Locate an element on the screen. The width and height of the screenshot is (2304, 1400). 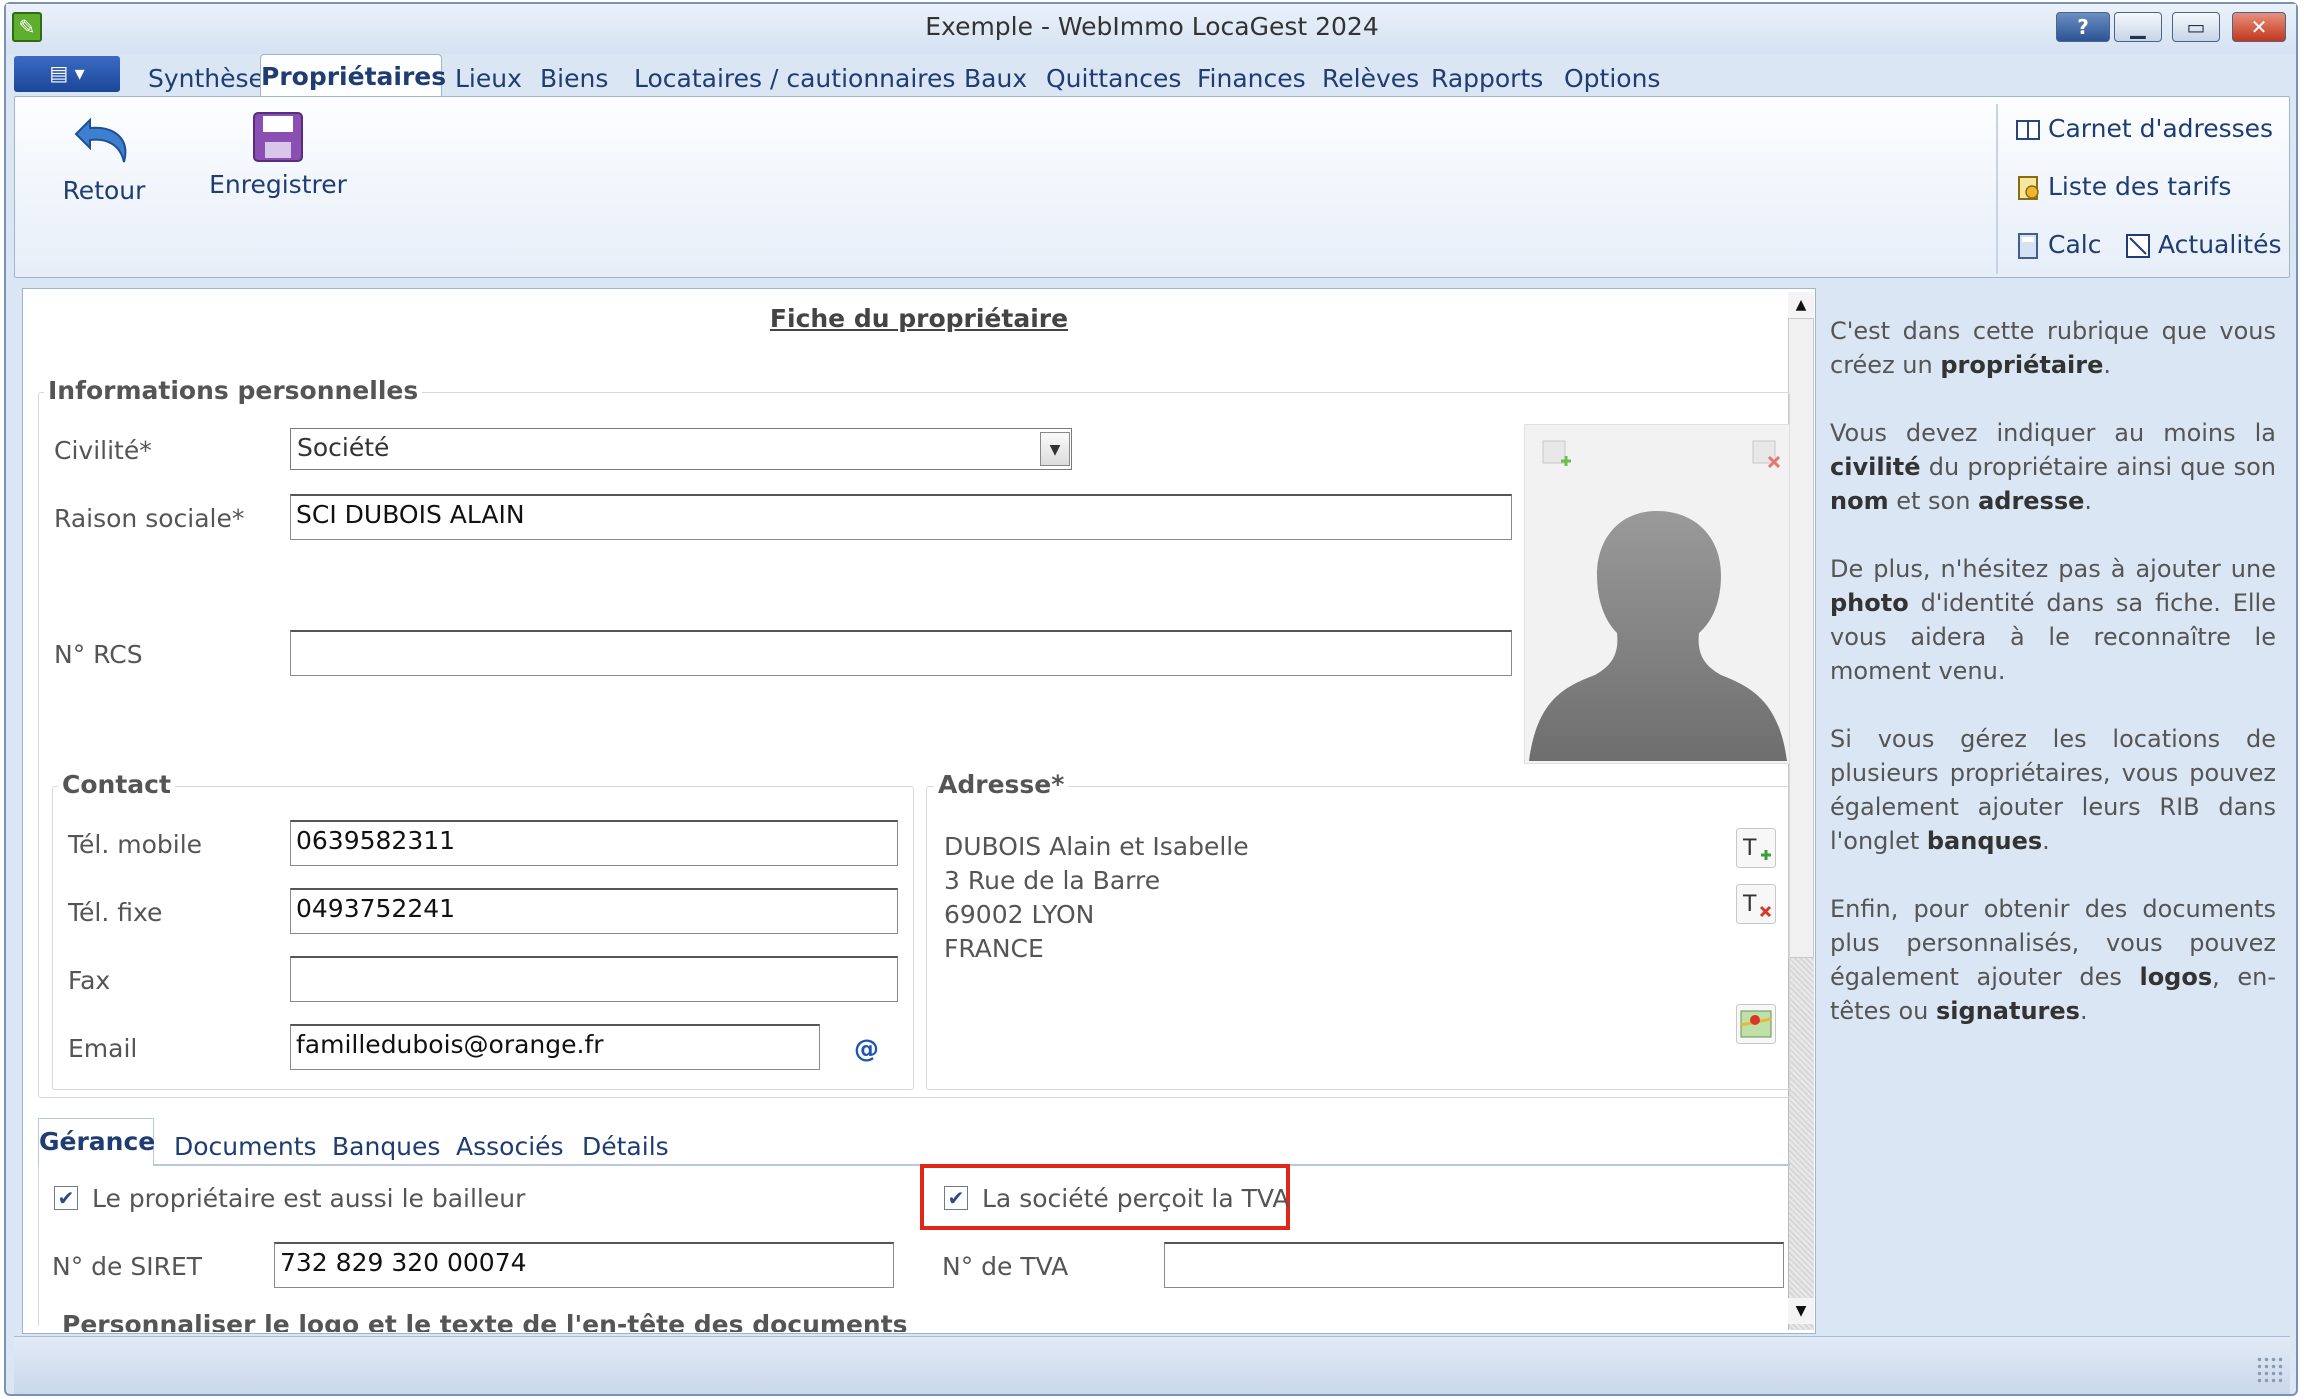
tab-baux: Baux is located at coordinates (995, 81).